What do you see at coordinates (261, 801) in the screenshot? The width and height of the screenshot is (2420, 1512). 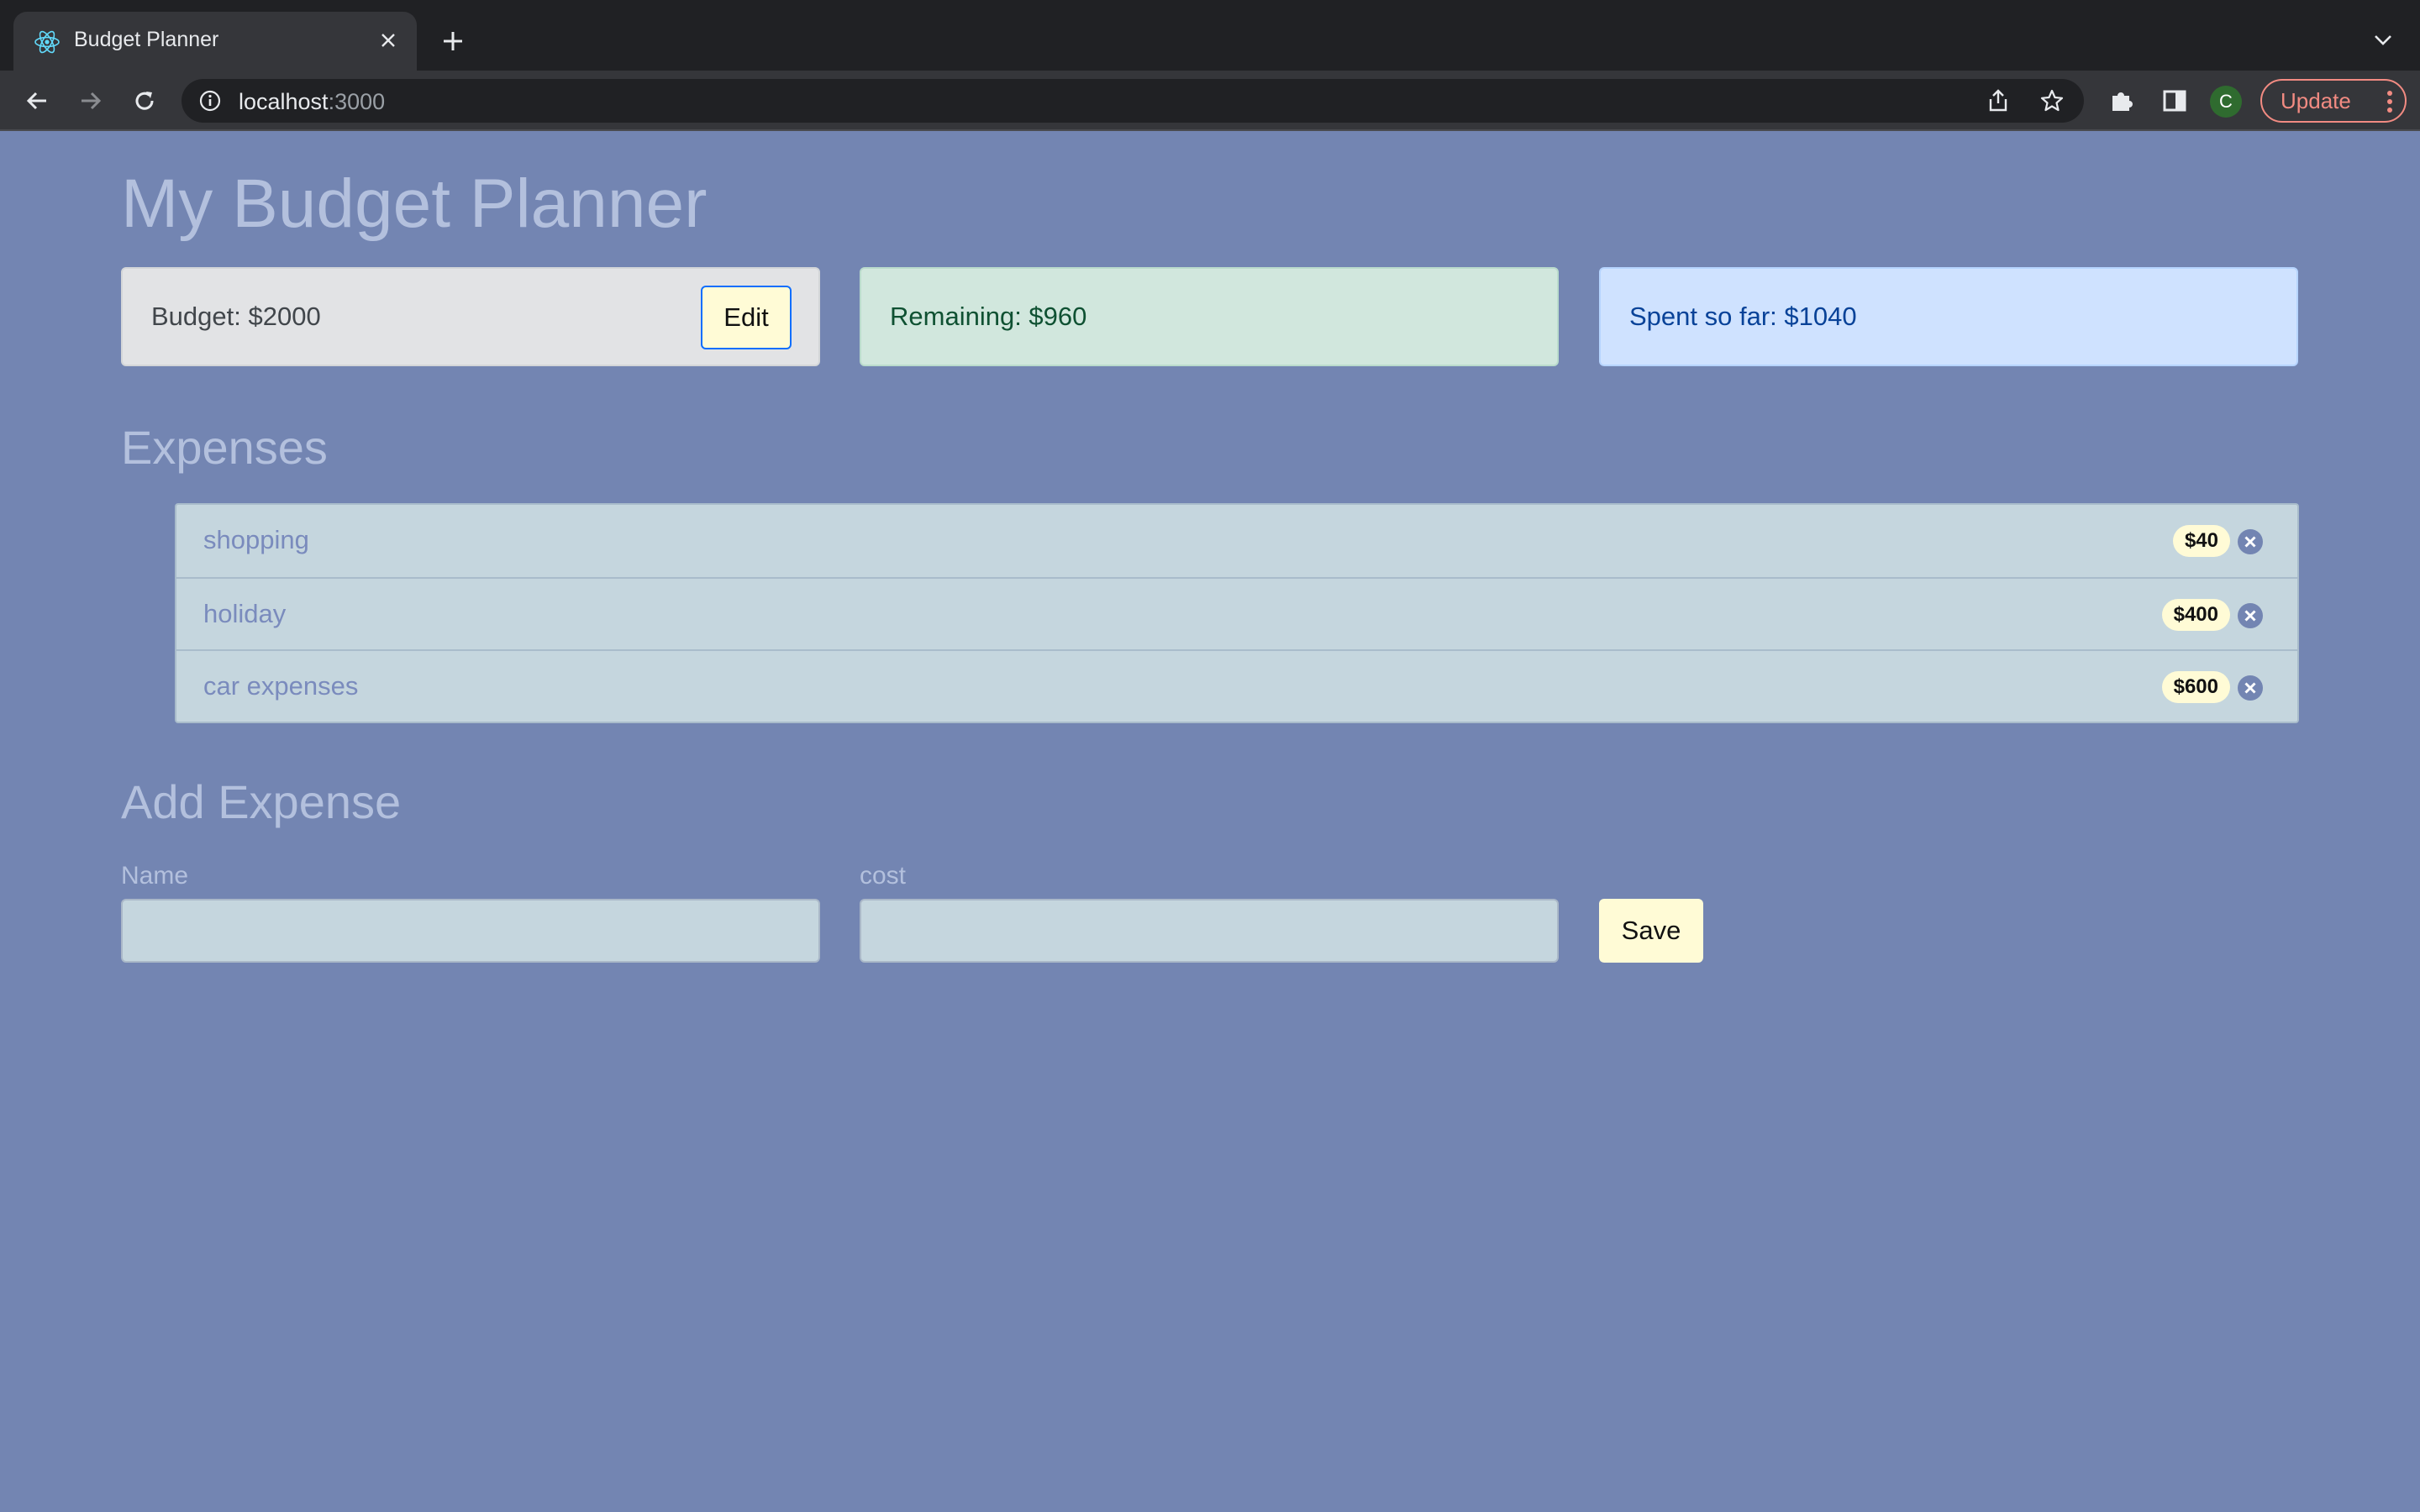 I see `add-expense-heading: Add Expense` at bounding box center [261, 801].